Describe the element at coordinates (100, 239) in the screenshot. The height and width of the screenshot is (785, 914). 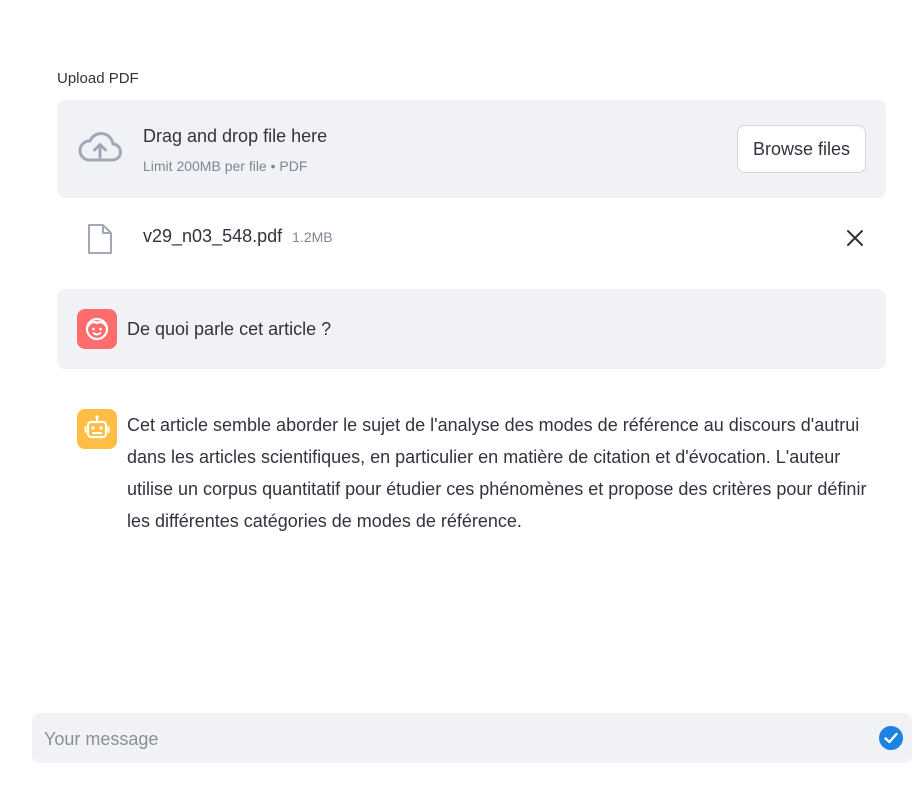
I see `file-icon` at that location.